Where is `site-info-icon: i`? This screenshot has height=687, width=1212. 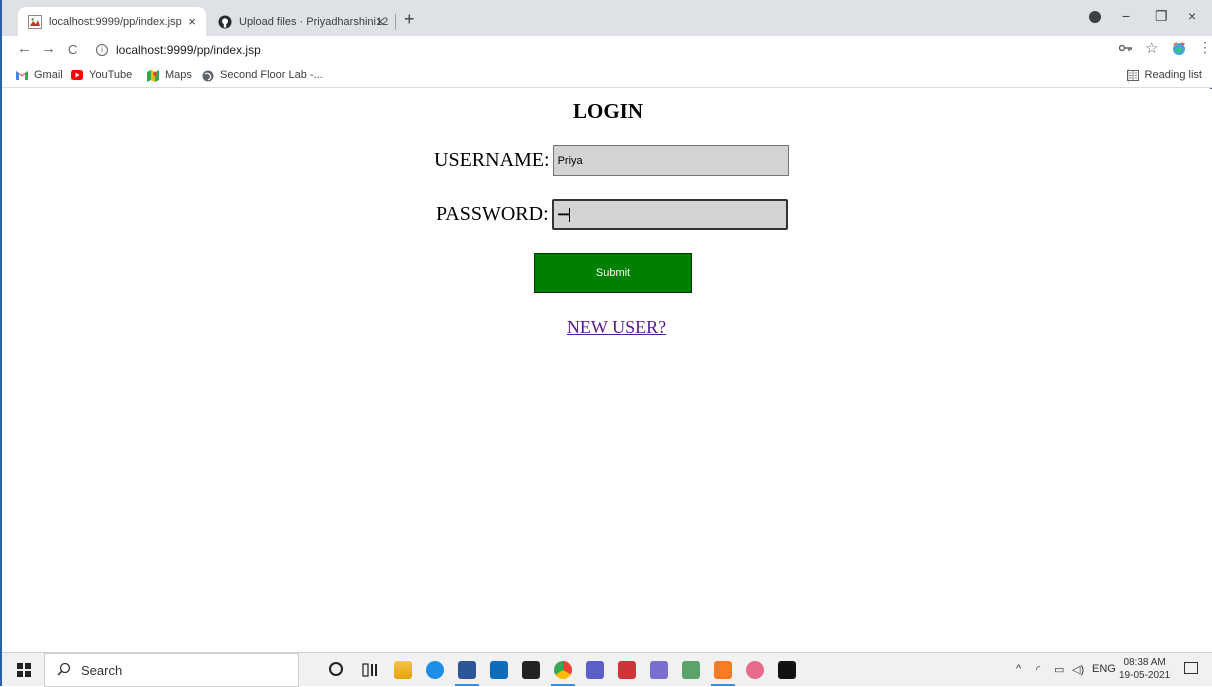 site-info-icon: i is located at coordinates (102, 50).